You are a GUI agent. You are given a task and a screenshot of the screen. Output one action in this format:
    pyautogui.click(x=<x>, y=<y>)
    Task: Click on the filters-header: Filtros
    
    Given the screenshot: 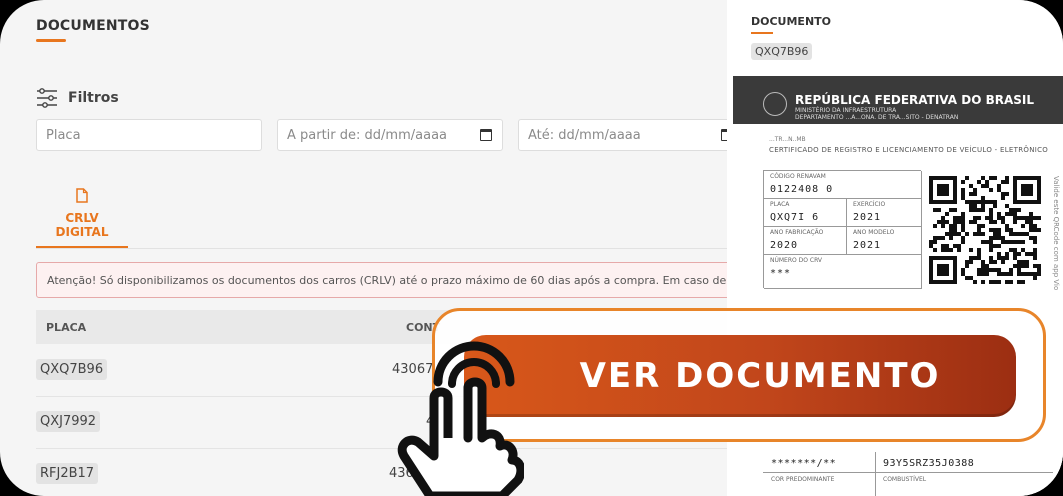 What is the action you would take?
    pyautogui.click(x=77, y=98)
    